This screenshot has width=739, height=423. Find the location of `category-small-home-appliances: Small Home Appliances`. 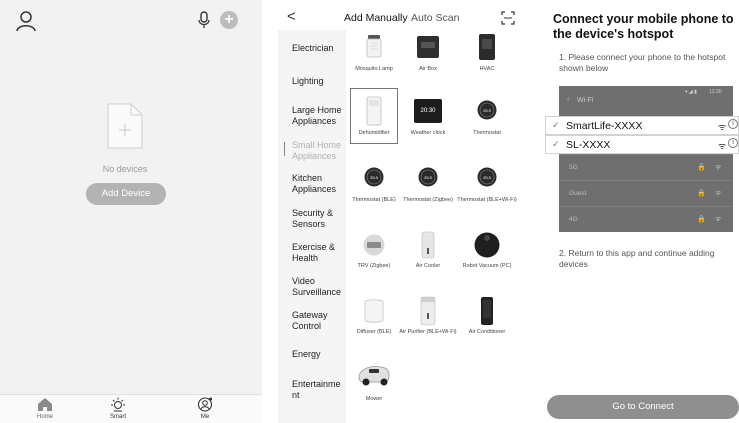

category-small-home-appliances: Small Home Appliances is located at coordinates (320, 151).